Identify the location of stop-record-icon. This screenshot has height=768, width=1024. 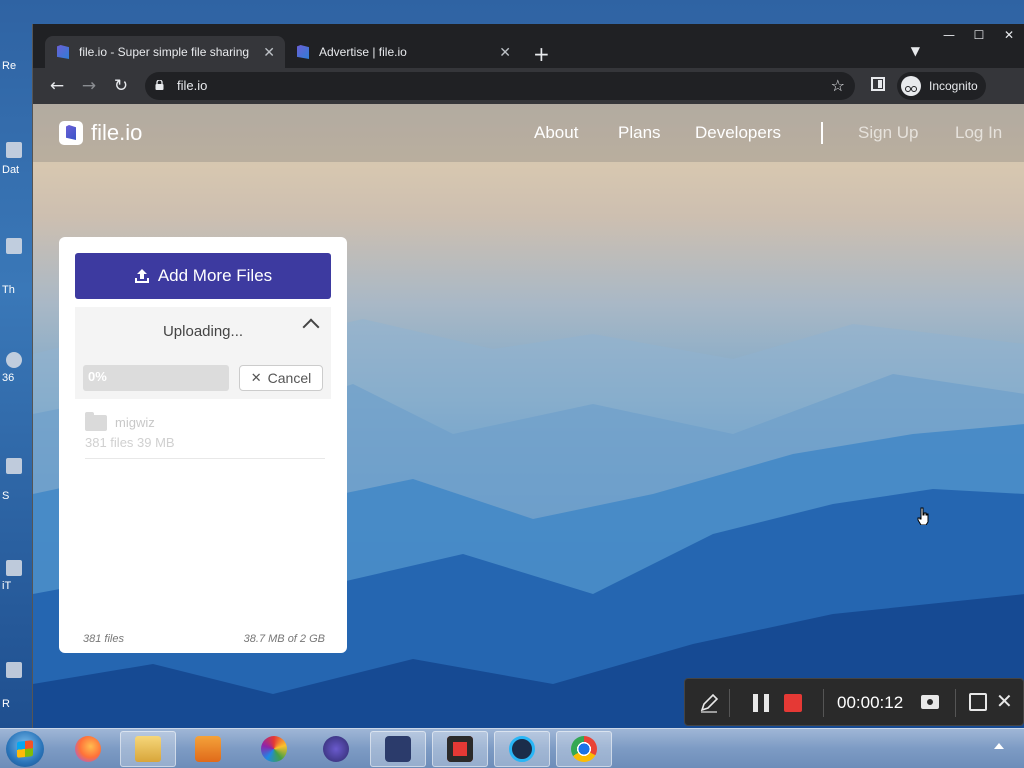
(793, 703).